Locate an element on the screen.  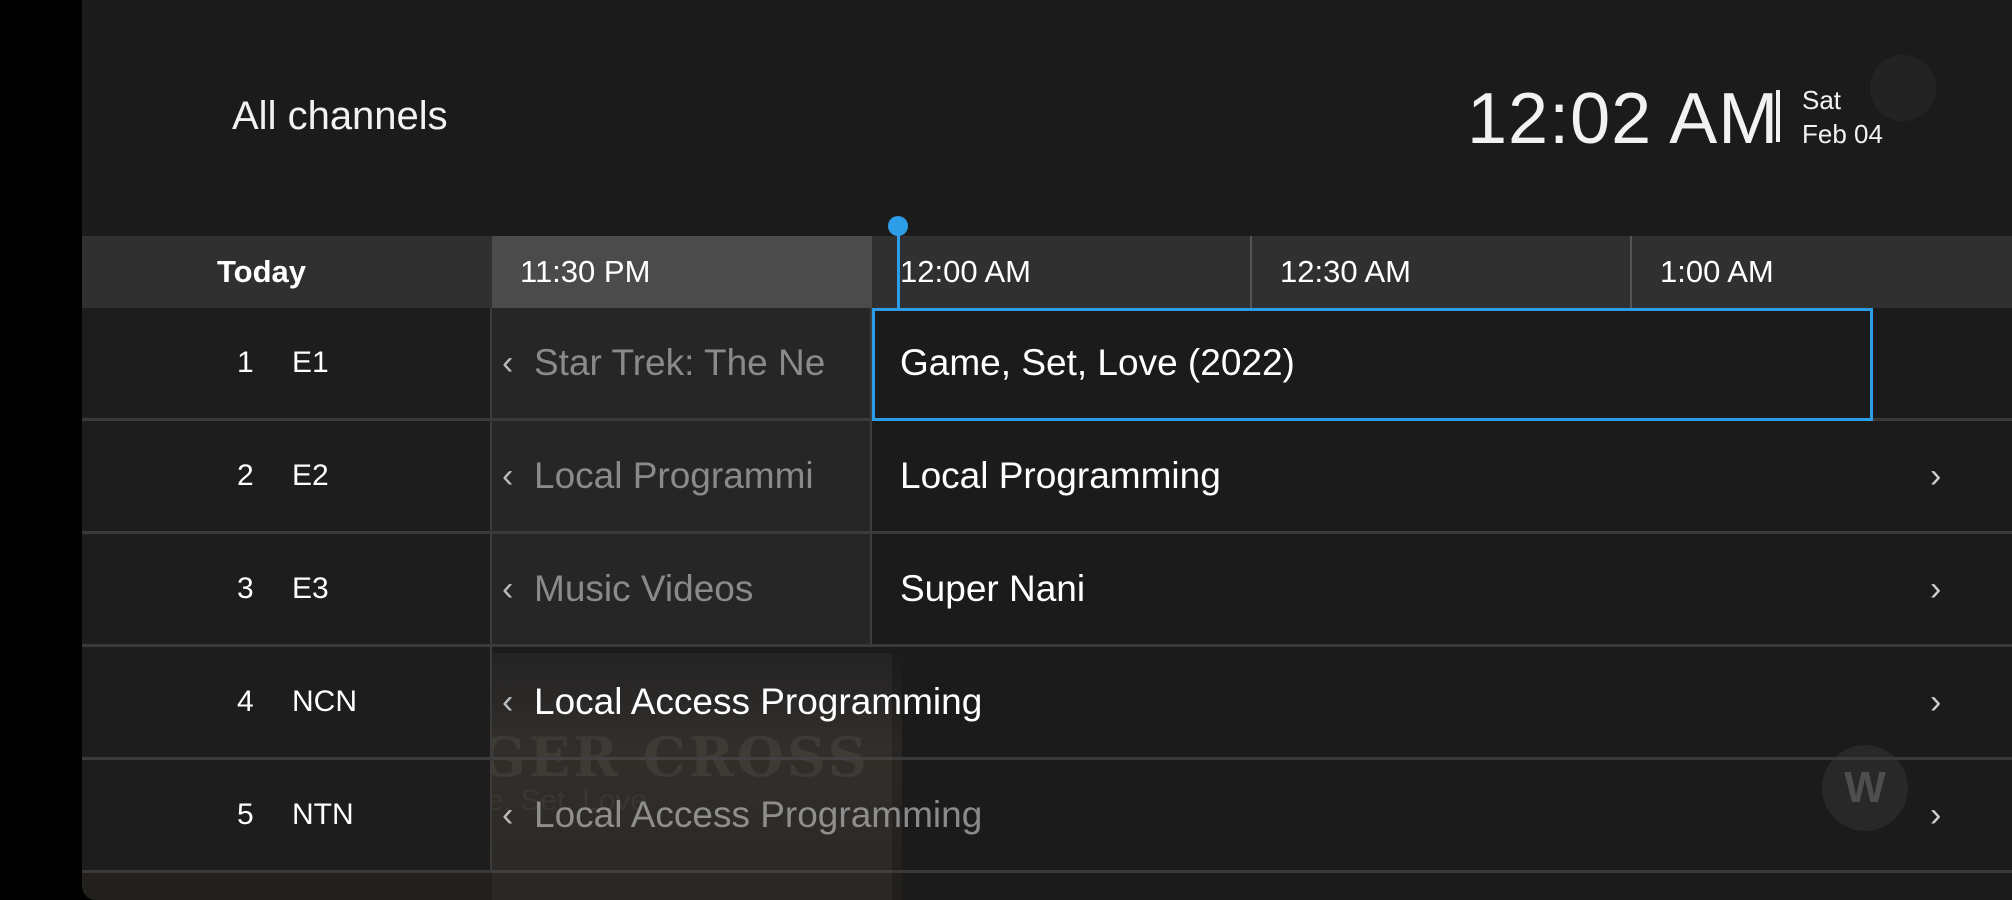
previous-program-title: Music Videos is located at coordinates (644, 588).